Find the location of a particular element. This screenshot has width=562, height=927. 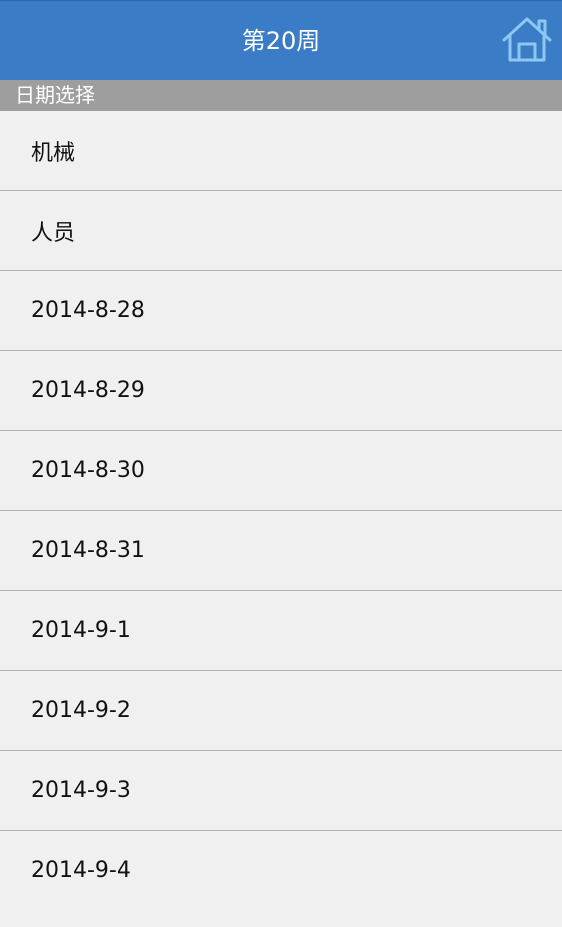

home-button is located at coordinates (527, 41).